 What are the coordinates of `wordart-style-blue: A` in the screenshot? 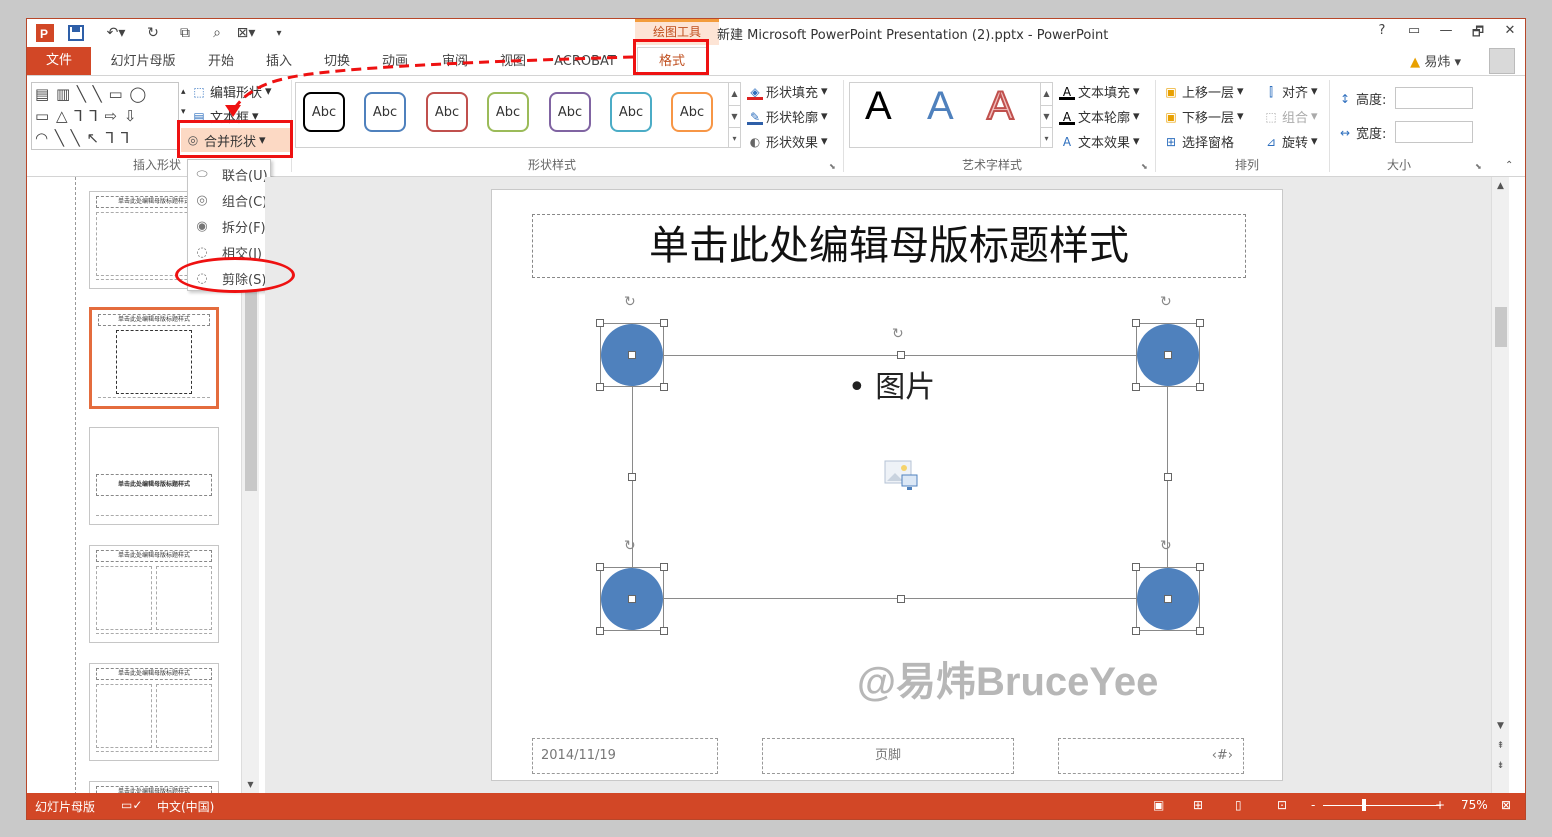 It's located at (940, 106).